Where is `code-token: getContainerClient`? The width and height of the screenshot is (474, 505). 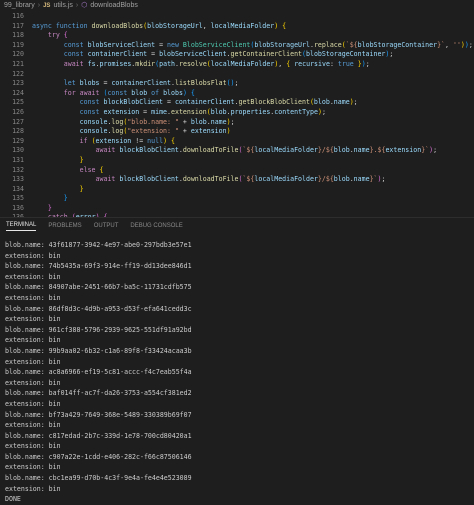 code-token: getContainerClient is located at coordinates (266, 54).